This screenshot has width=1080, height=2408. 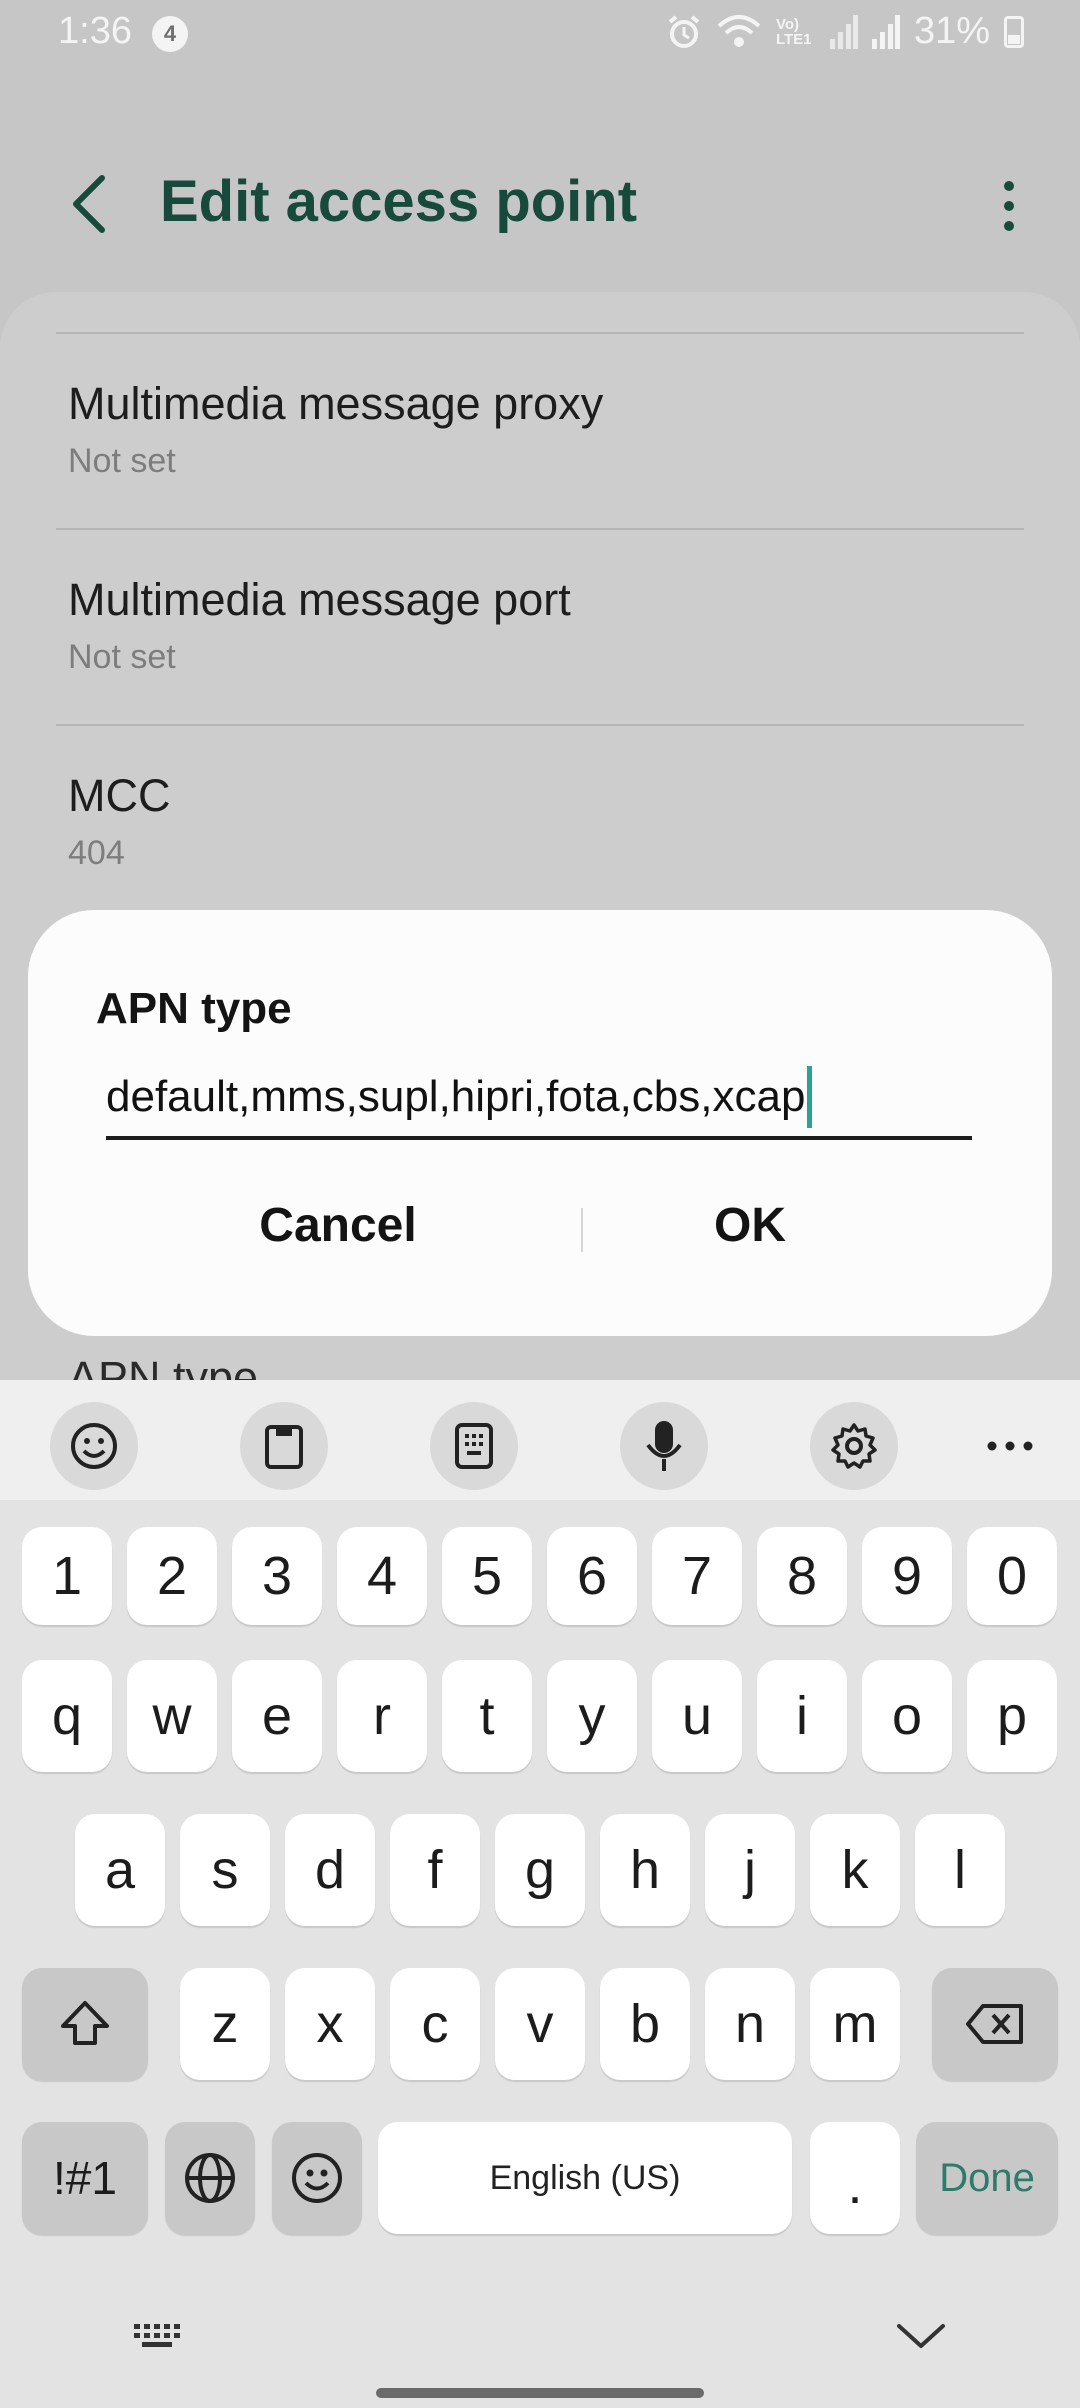 I want to click on key-r: r, so click(x=382, y=1716).